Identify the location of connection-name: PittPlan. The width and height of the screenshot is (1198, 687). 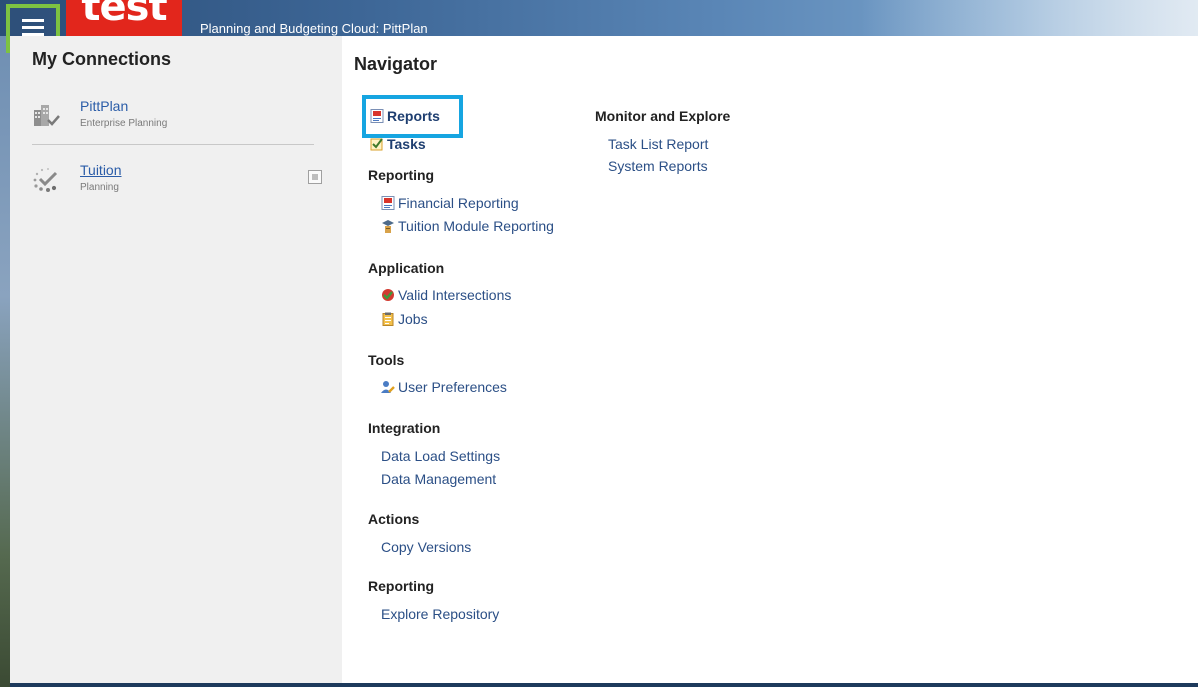
(104, 106).